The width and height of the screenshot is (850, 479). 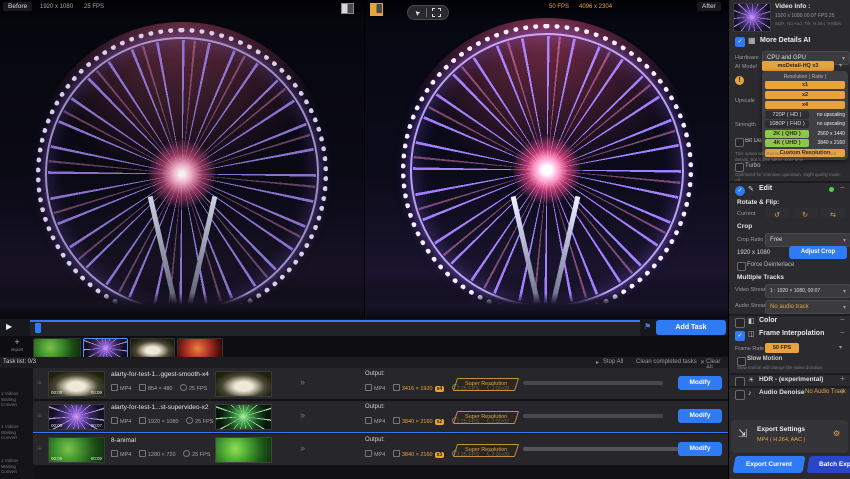 I want to click on trash-icon: ✕, so click(x=703, y=363).